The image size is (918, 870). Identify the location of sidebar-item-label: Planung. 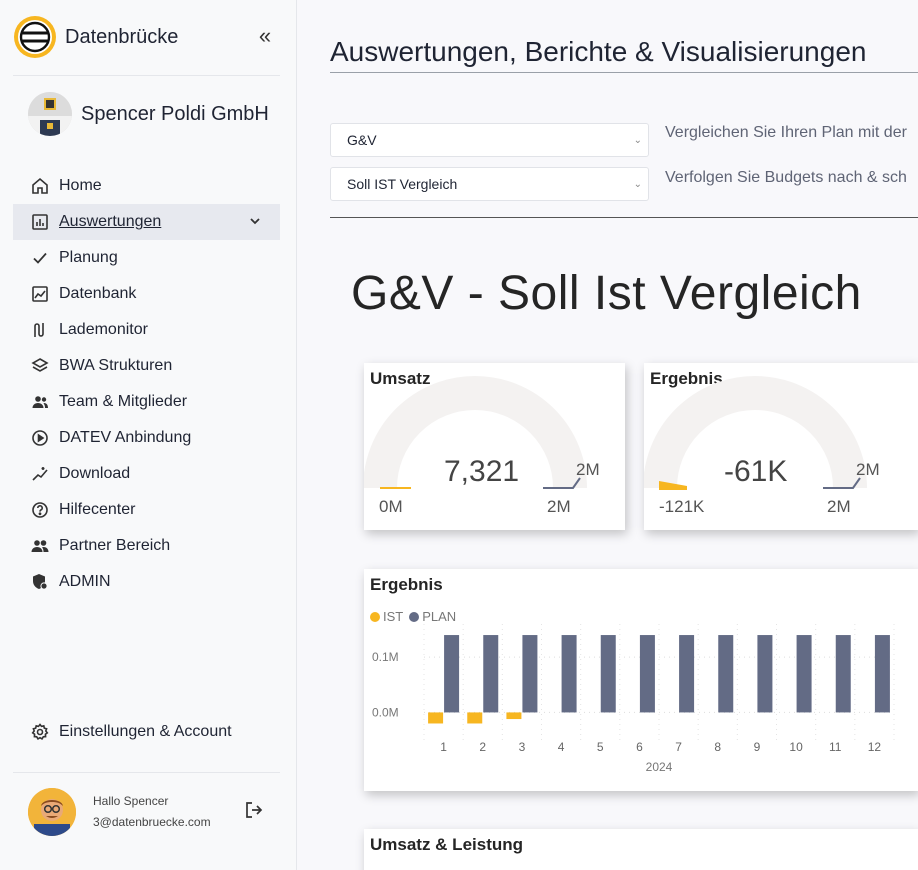
(88, 257).